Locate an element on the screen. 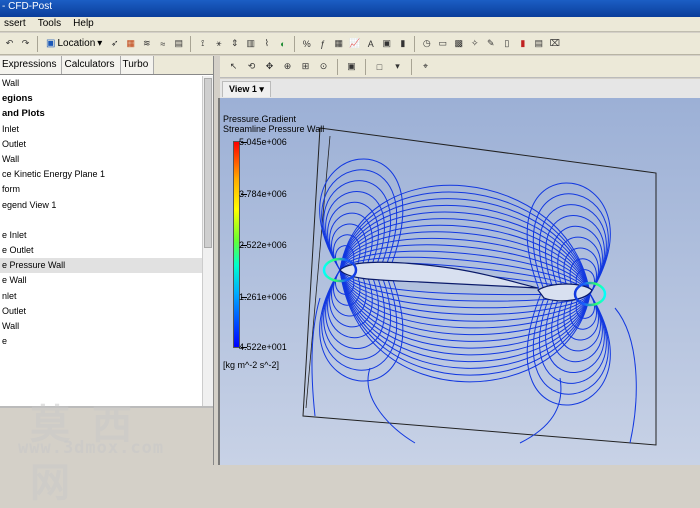 This screenshot has height=508, width=700. color-map-icon: ◐ is located at coordinates (282, 43).